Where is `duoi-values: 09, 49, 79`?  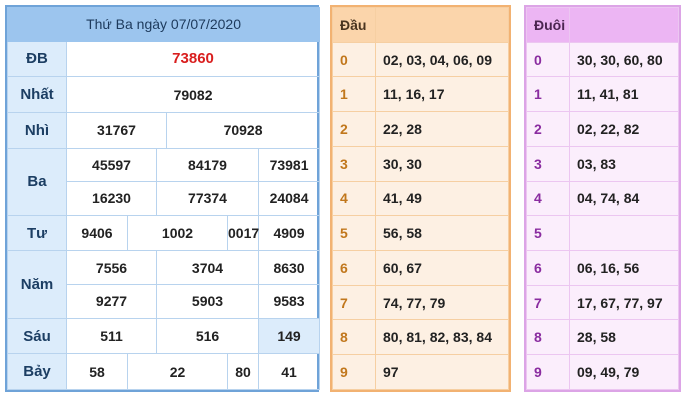 duoi-values: 09, 49, 79 is located at coordinates (624, 372).